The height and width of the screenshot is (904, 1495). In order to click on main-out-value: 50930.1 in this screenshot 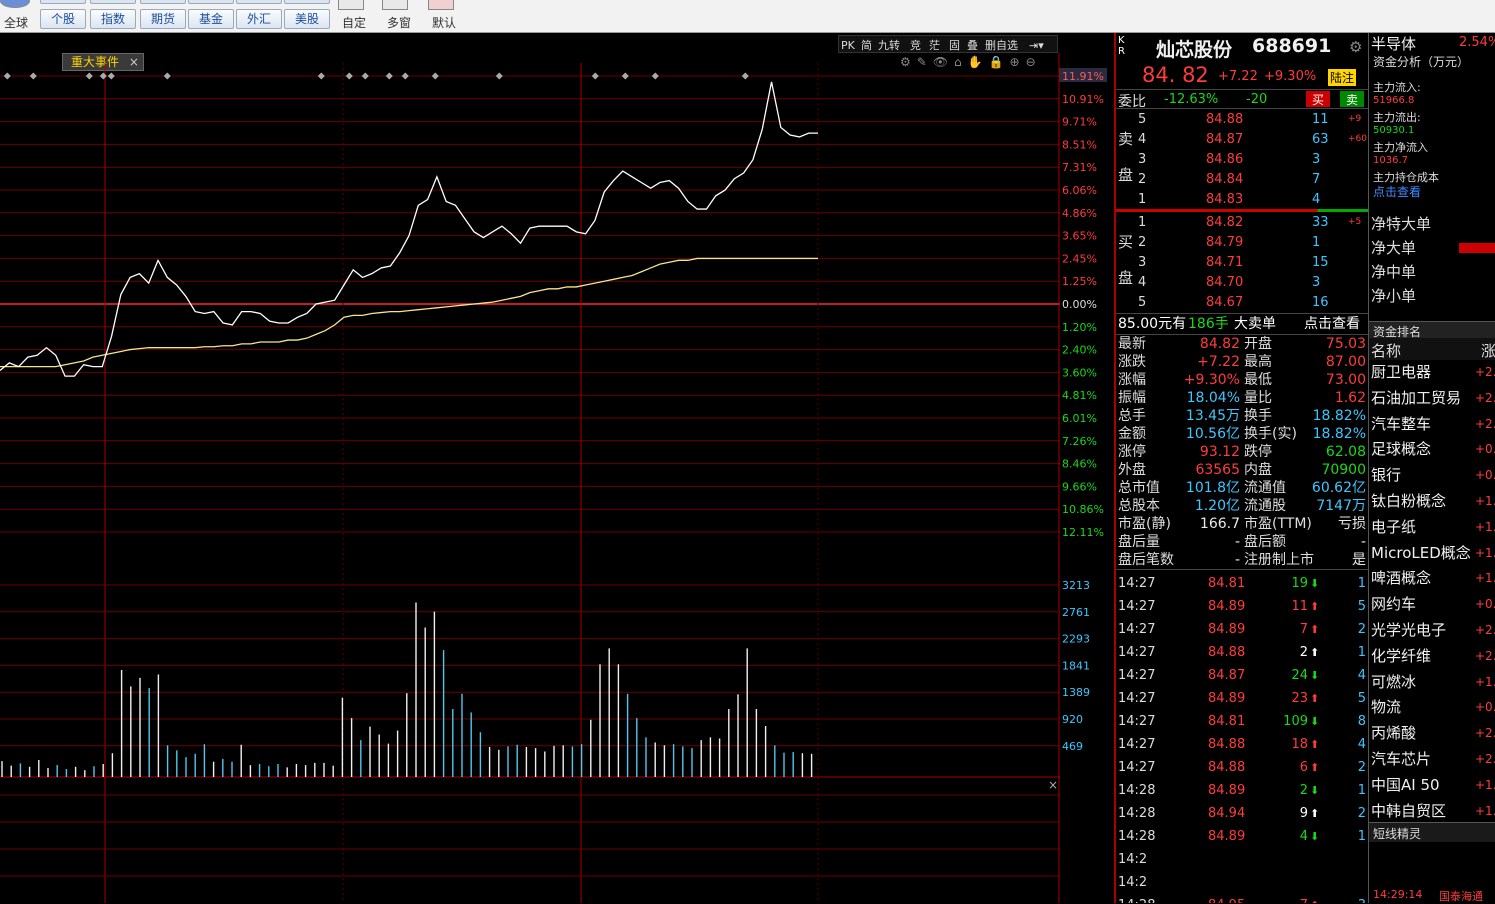, I will do `click(1394, 130)`.